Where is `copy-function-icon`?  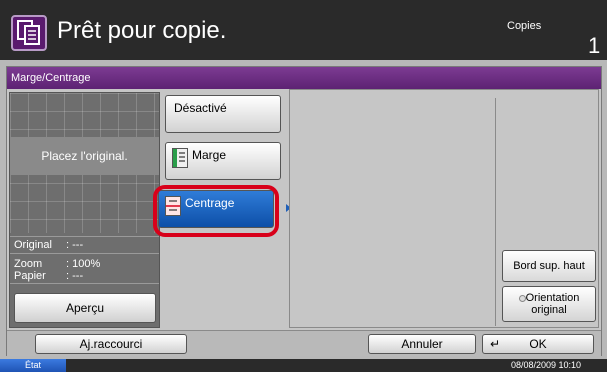 copy-function-icon is located at coordinates (29, 33).